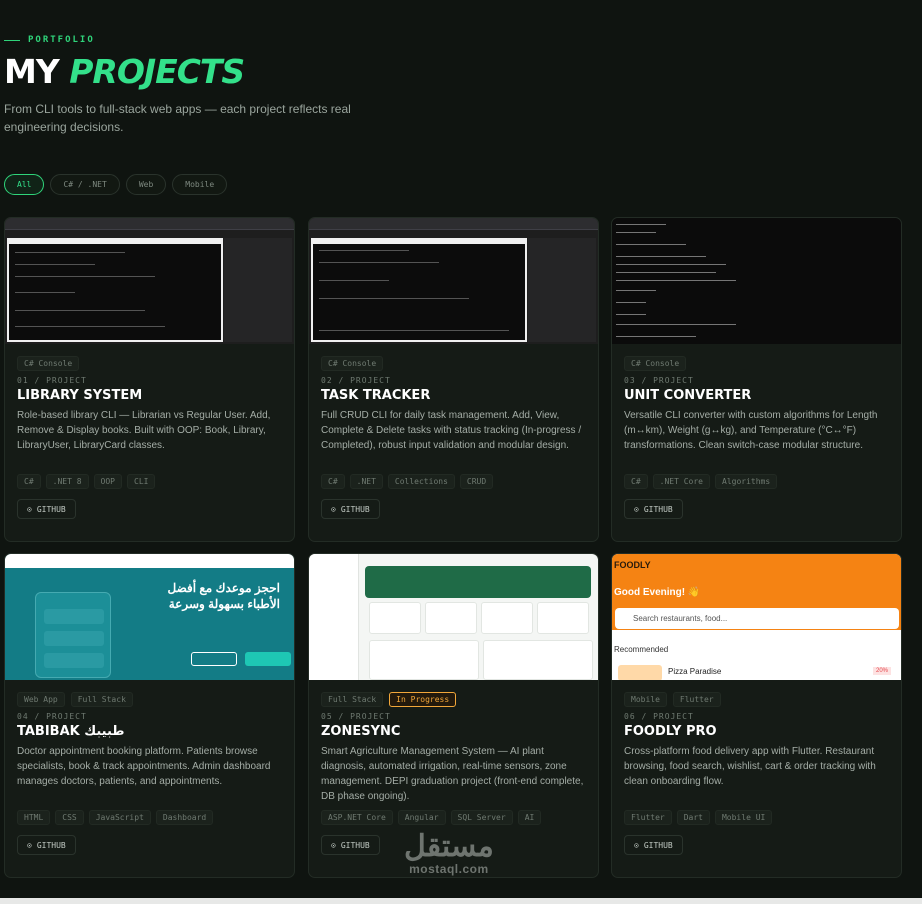  I want to click on tech-stack: HTML CSS JavaScript Dashboard, so click(149, 817).